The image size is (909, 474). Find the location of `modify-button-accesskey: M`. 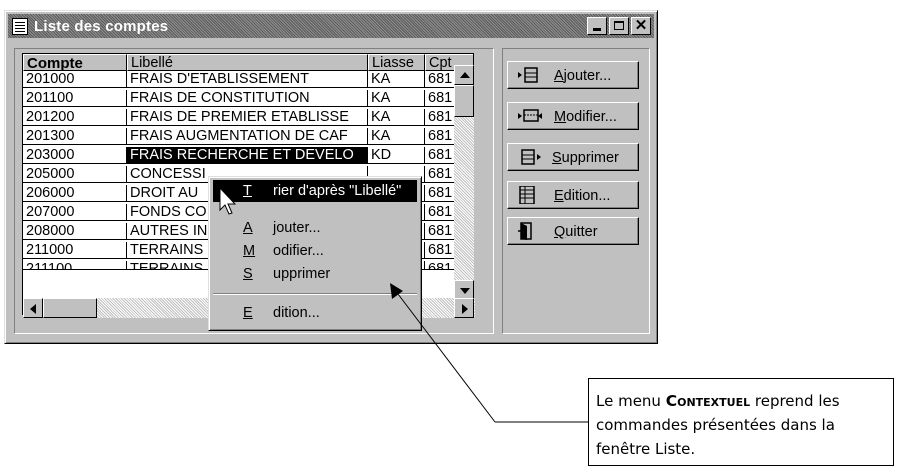

modify-button-accesskey: M is located at coordinates (560, 117).